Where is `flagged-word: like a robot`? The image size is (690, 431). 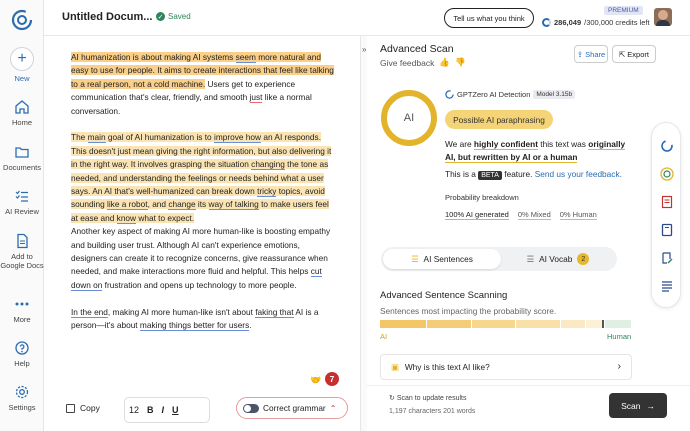 flagged-word: like a robot is located at coordinates (127, 205).